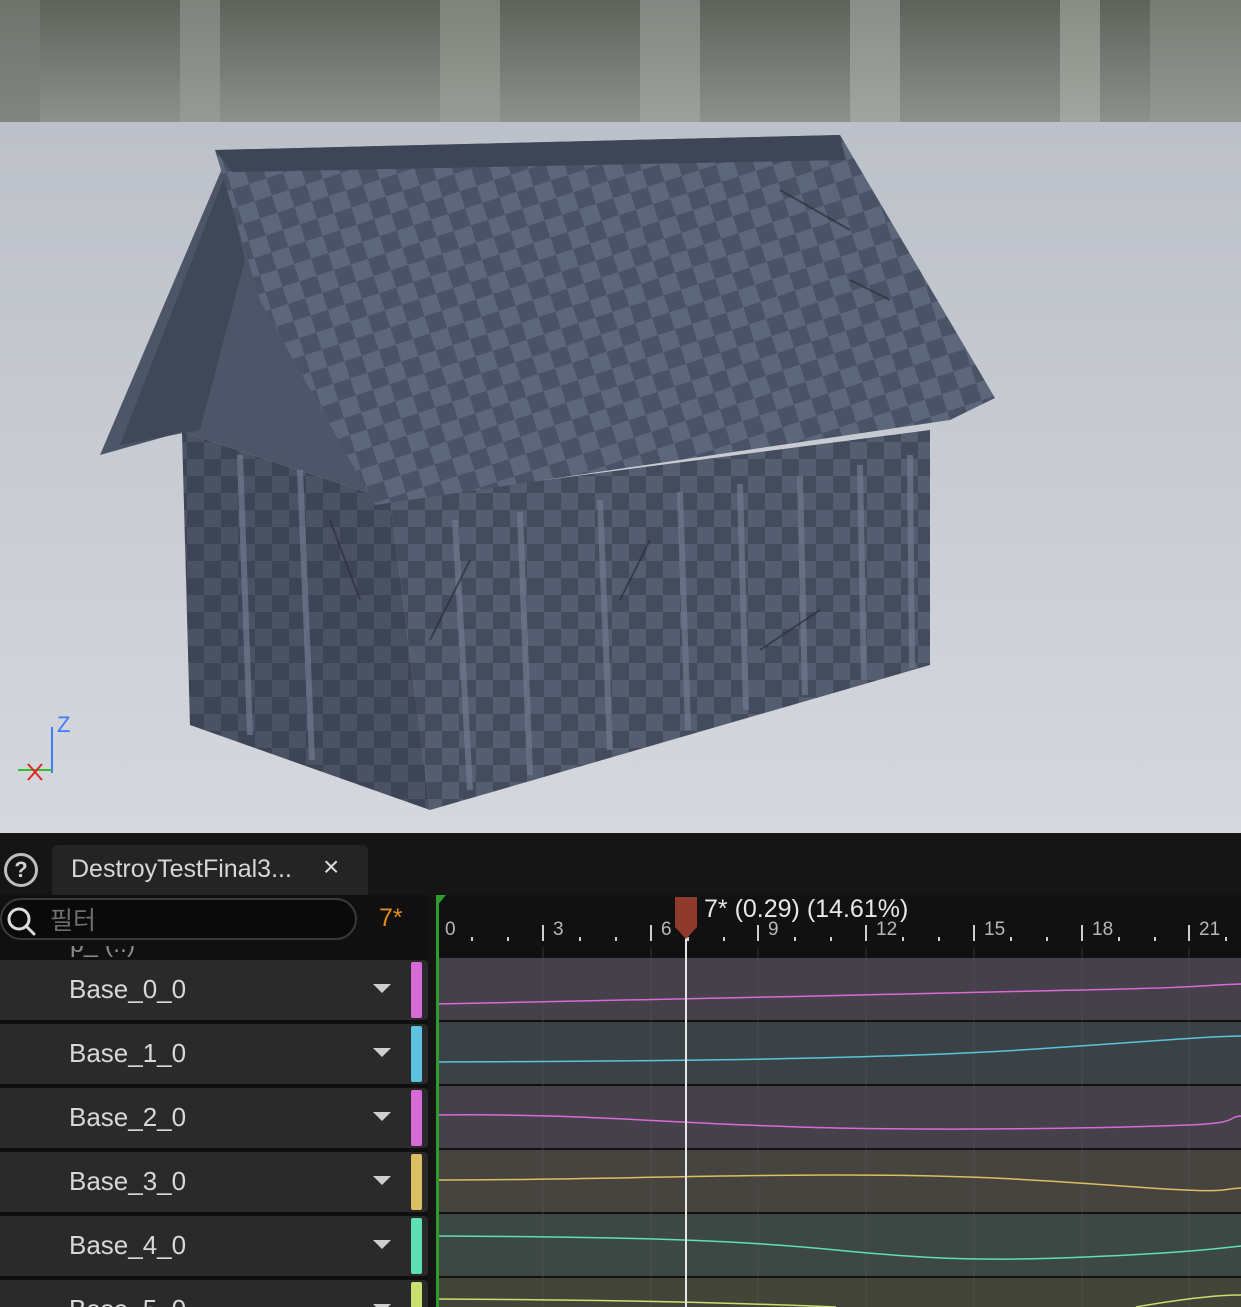  Describe the element at coordinates (127, 1300) in the screenshot. I see `track-label: Base_5_0` at that location.